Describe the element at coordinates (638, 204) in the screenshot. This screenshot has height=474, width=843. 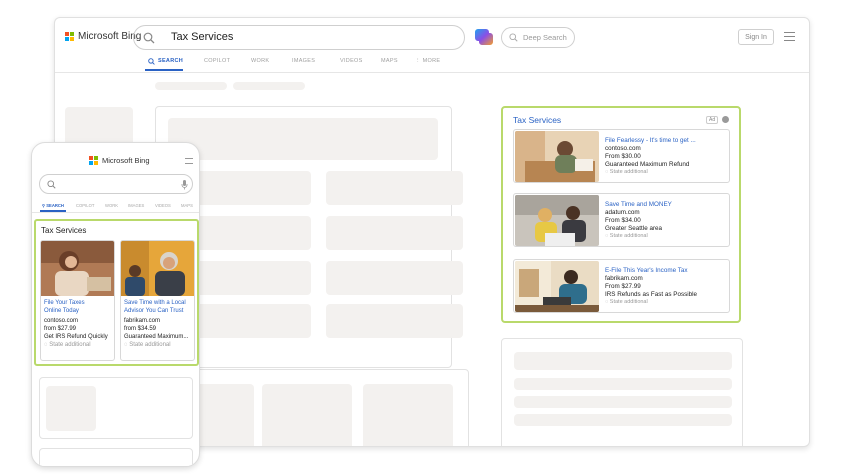
I see `ad-card-title: Save Time and MONEY` at that location.